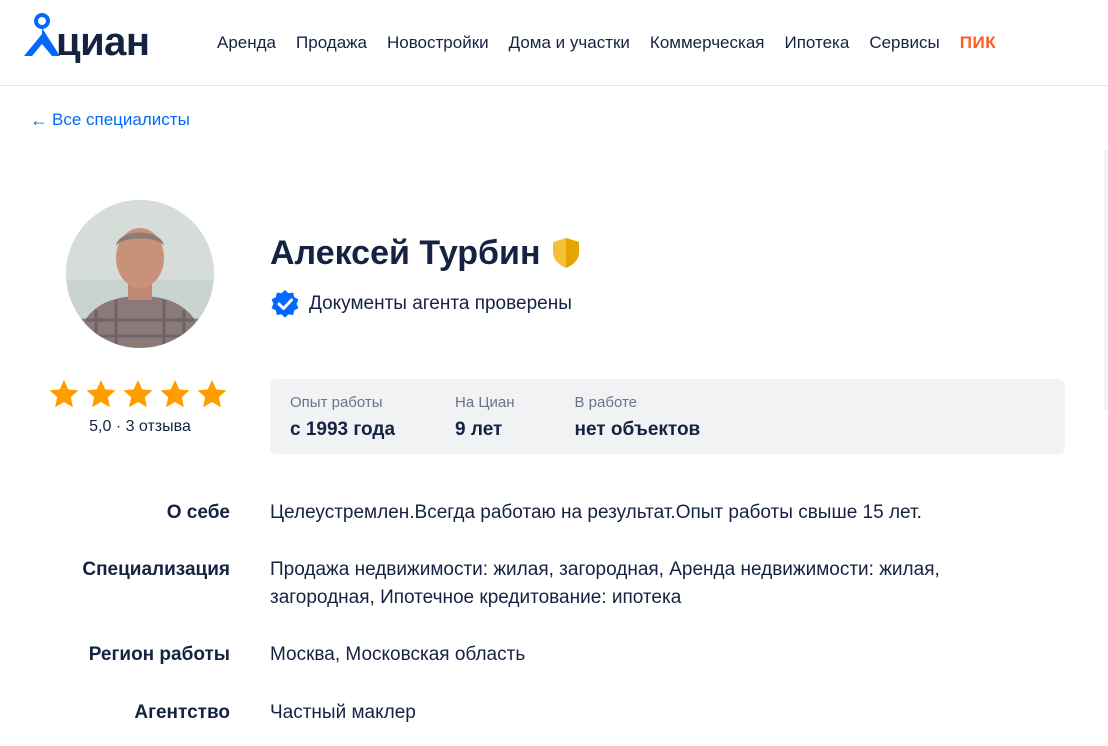  Describe the element at coordinates (978, 43) in the screenshot. I see `nav-item-pik: ПИК` at that location.